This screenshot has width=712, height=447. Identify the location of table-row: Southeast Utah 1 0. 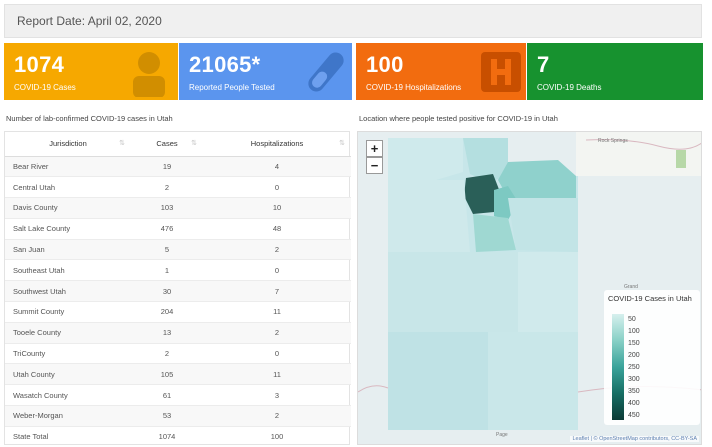
(178, 270).